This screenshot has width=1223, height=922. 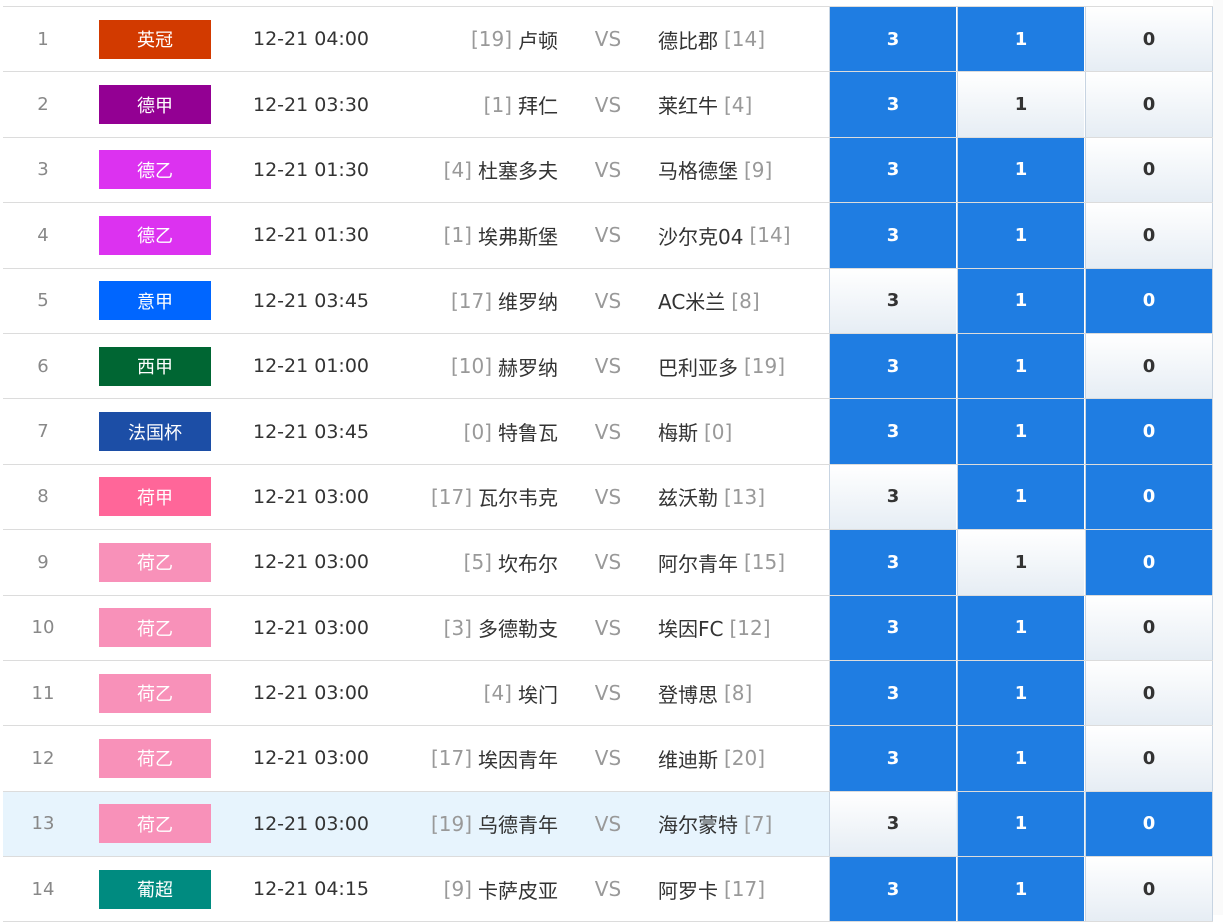 What do you see at coordinates (528, 433) in the screenshot?
I see `home-team-name: 特鲁瓦` at bounding box center [528, 433].